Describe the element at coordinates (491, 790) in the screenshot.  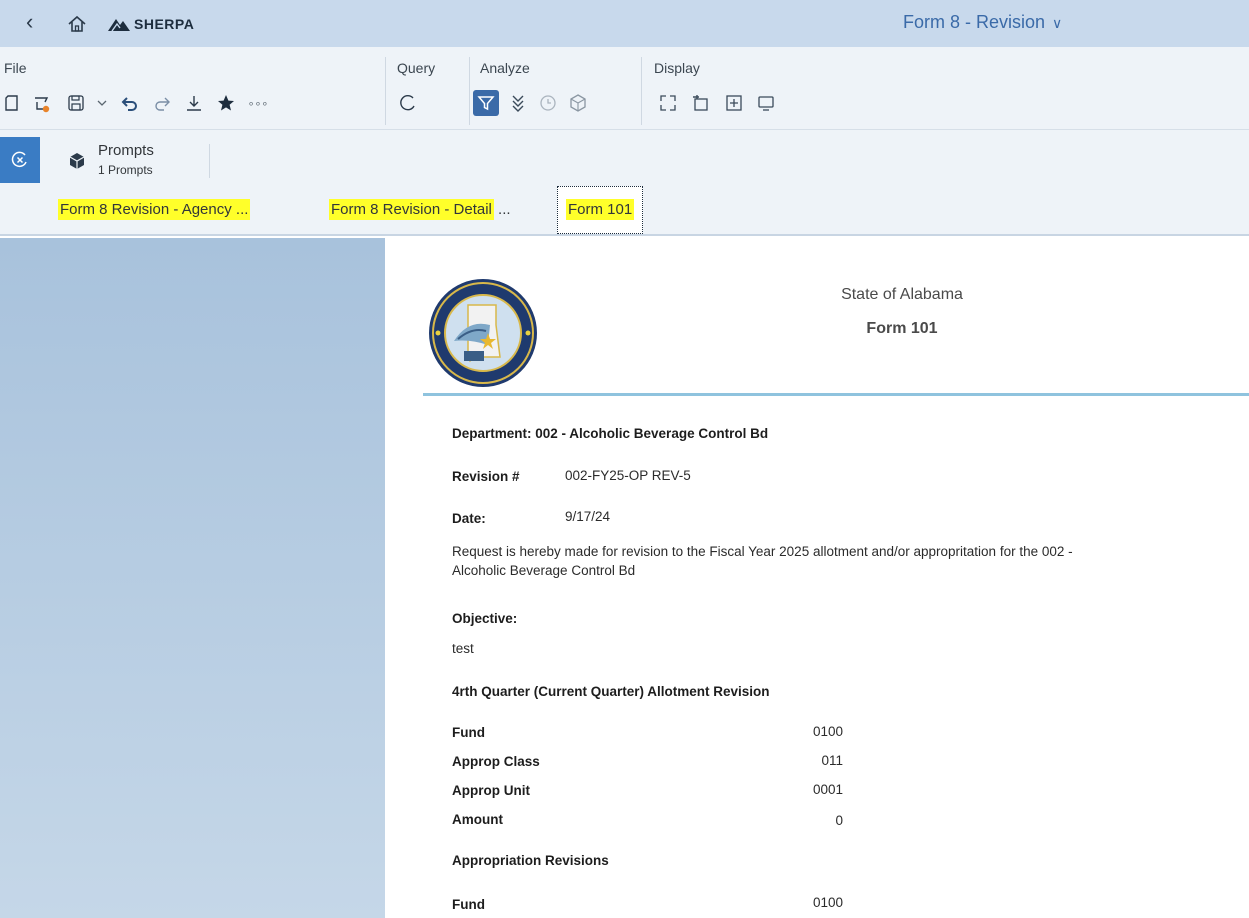
I see `allotment-approp-unit-label: Approp Unit` at that location.